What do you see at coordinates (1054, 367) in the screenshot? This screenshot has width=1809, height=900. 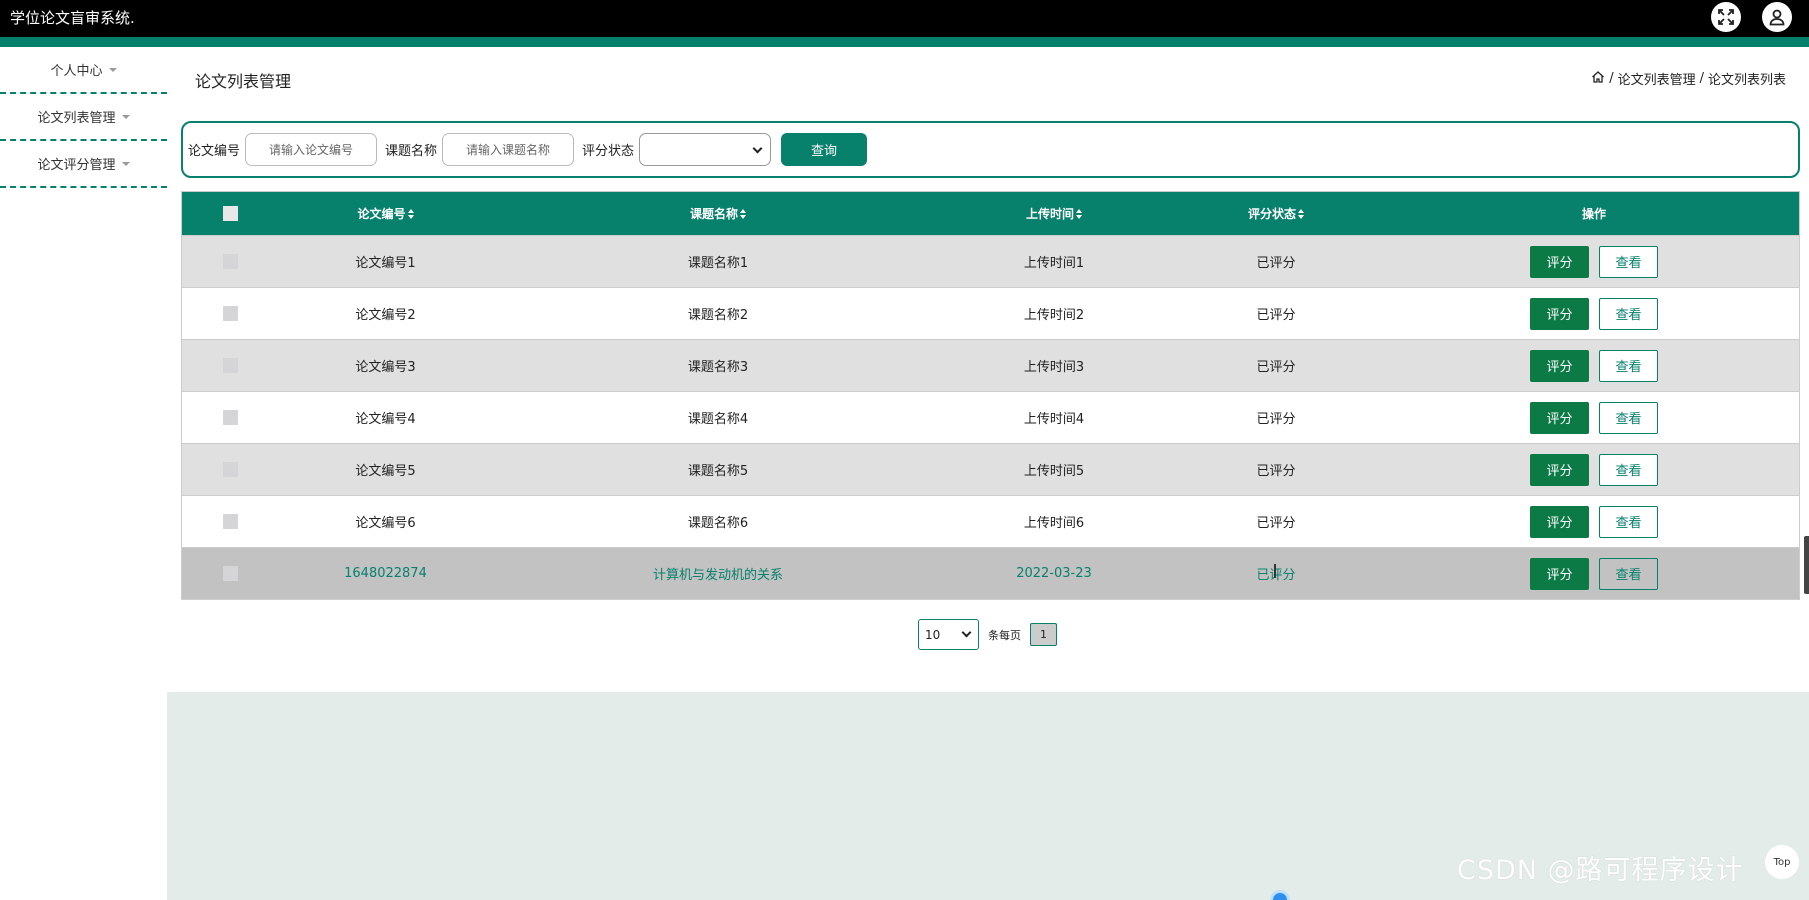 I see `cell-upload-time: 上传时间3` at bounding box center [1054, 367].